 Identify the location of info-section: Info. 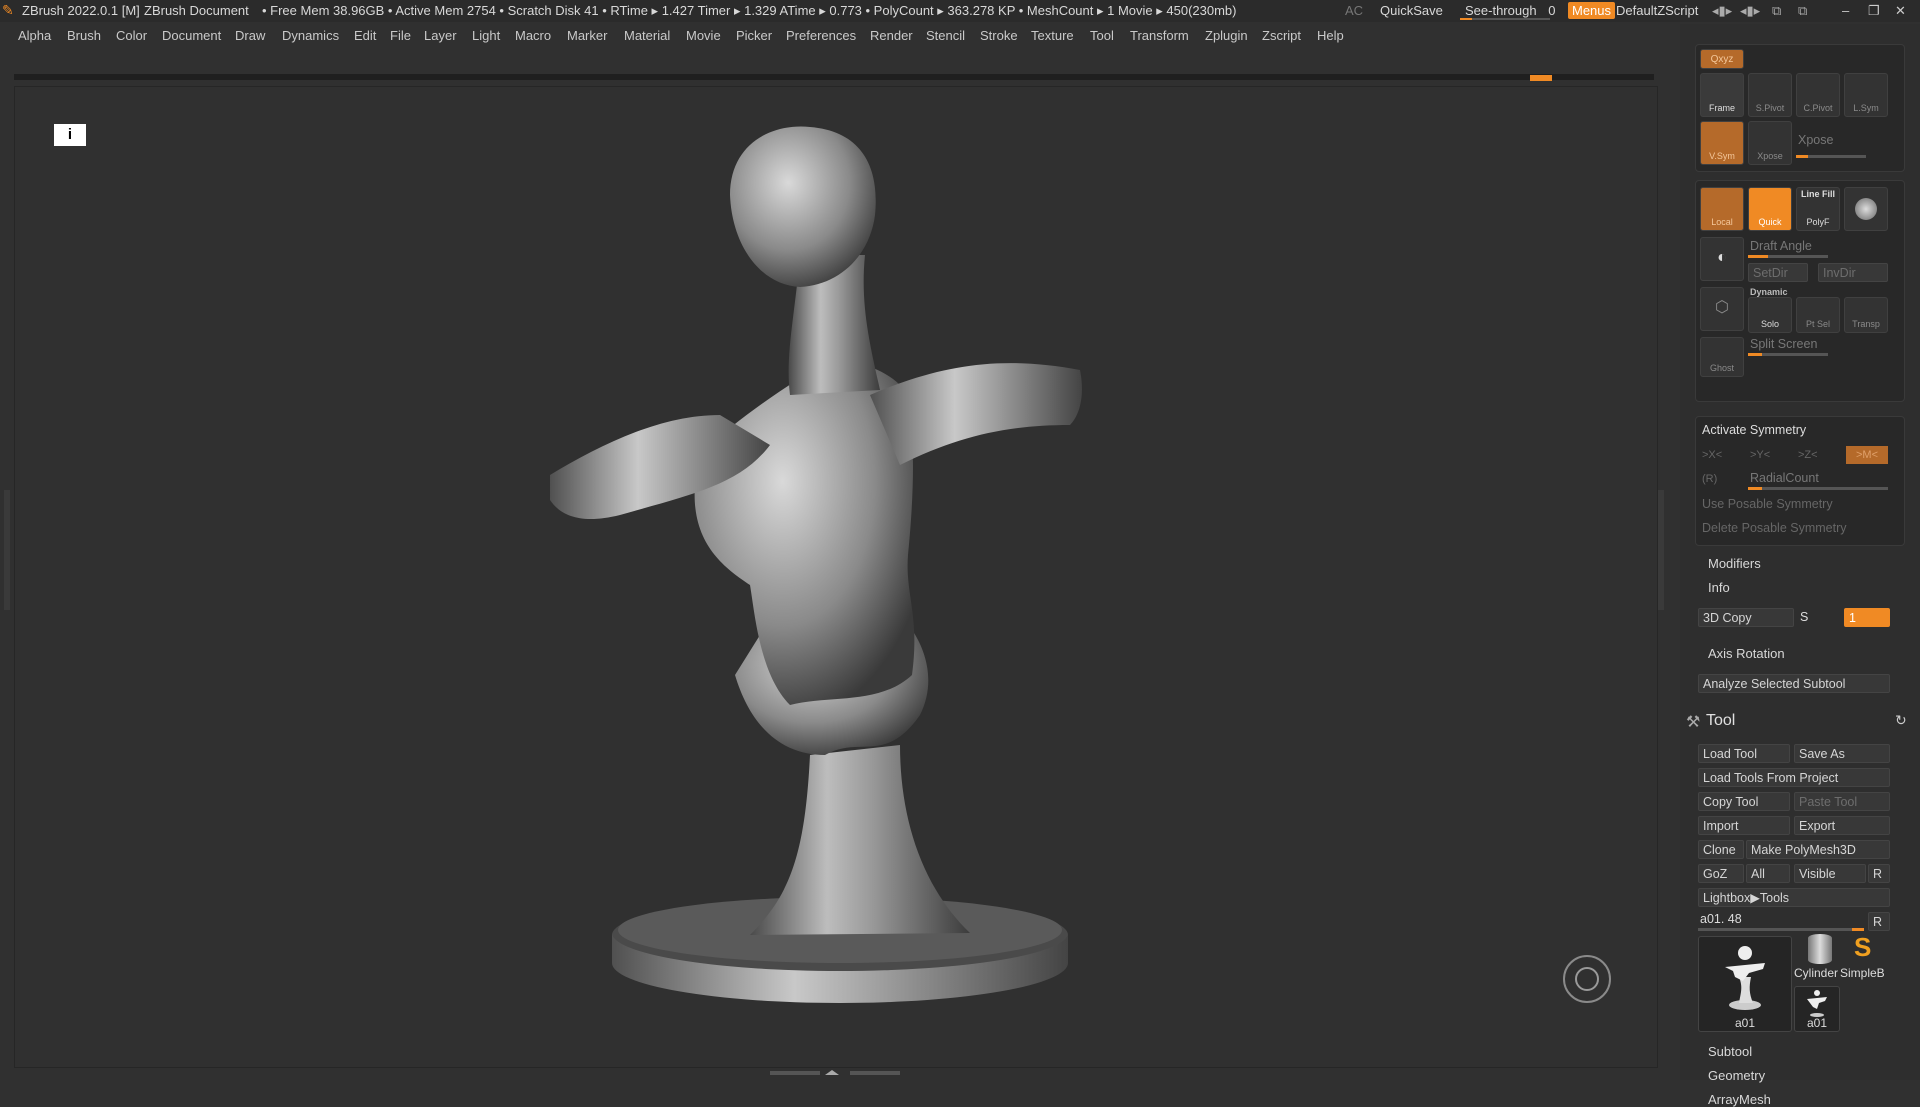
(1719, 587).